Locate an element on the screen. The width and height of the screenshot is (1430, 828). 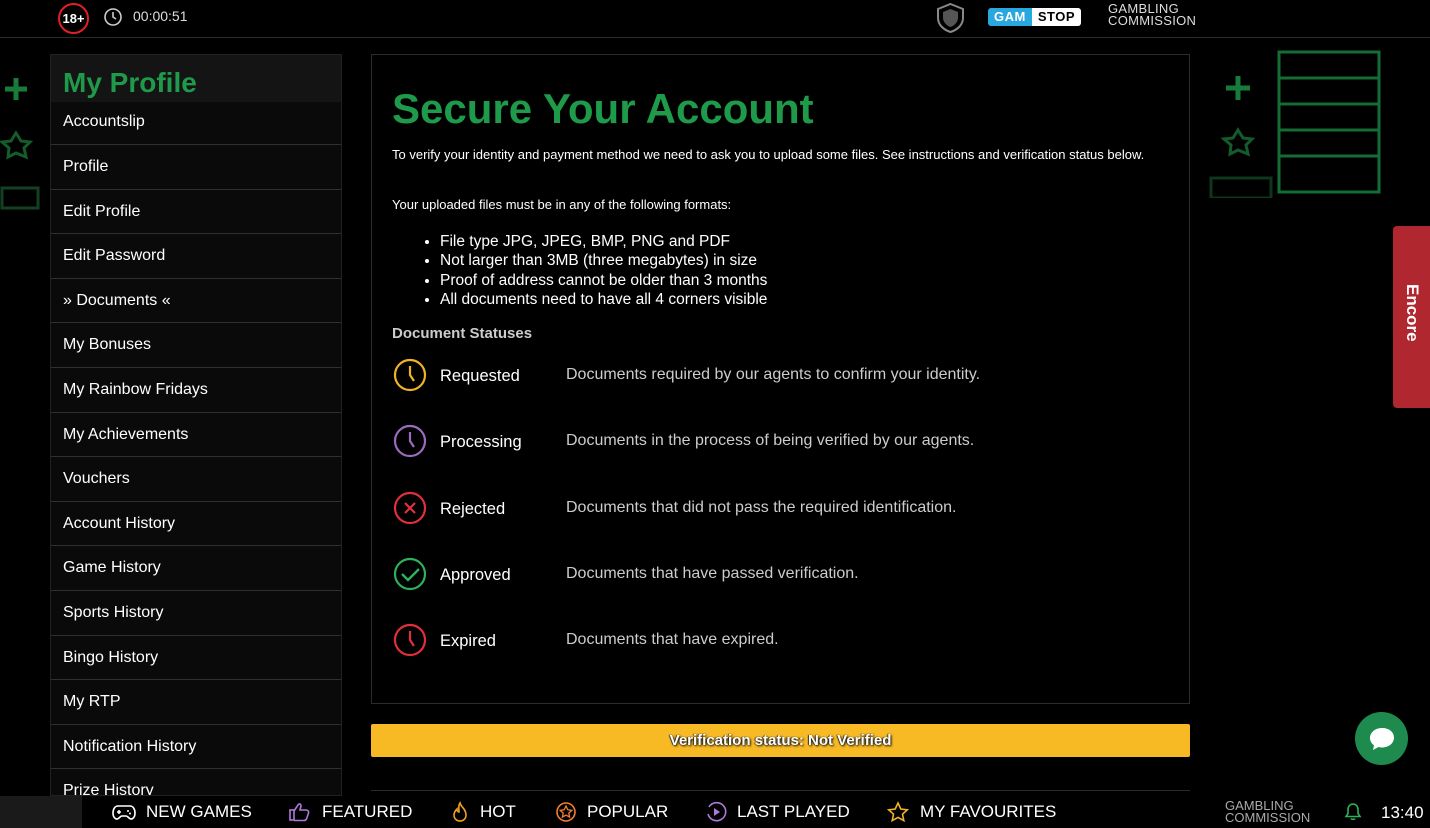
status-name: Approved is located at coordinates (475, 575).